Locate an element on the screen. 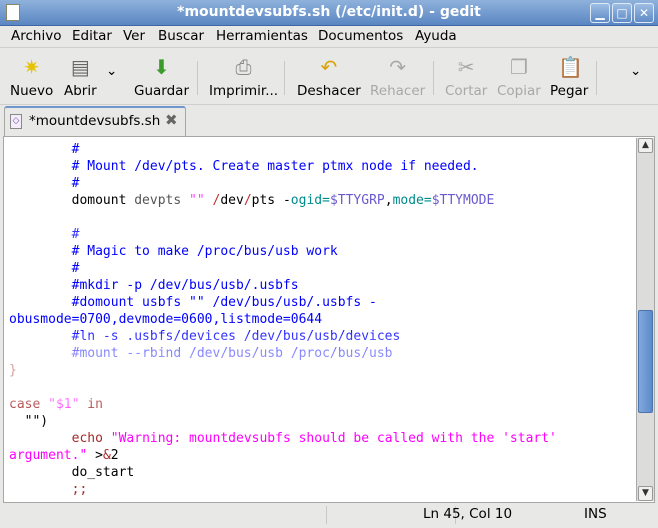 Image resolution: width=658 pixels, height=528 pixels. cut-label: Cortar is located at coordinates (466, 91).